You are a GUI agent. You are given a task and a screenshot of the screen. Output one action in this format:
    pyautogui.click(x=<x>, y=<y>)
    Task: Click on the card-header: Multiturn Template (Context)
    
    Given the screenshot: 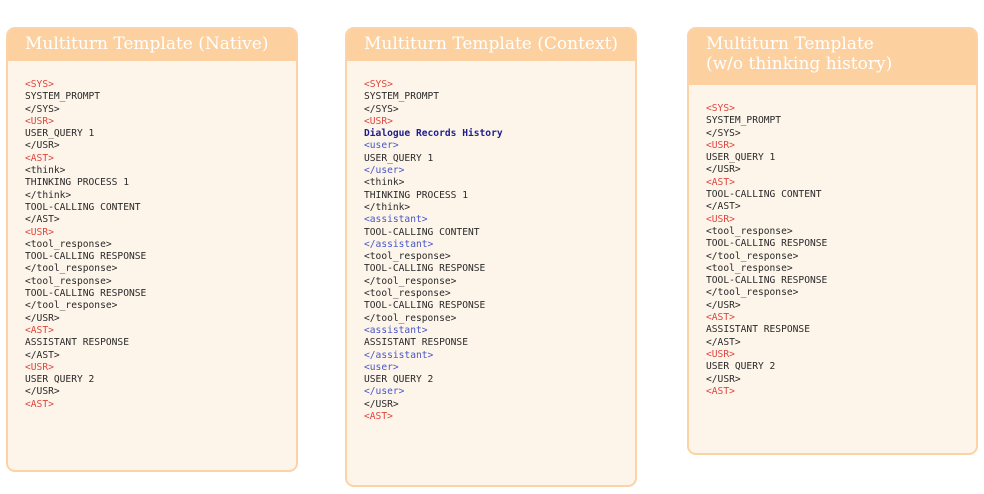 What is the action you would take?
    pyautogui.click(x=491, y=45)
    